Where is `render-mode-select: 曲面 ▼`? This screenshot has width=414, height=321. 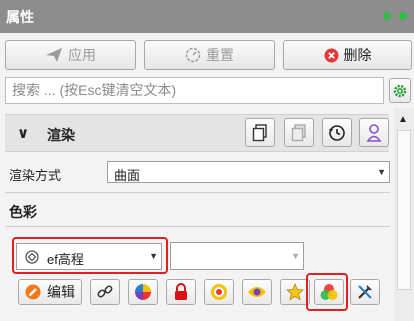
render-mode-select: 曲面 ▼ is located at coordinates (248, 172).